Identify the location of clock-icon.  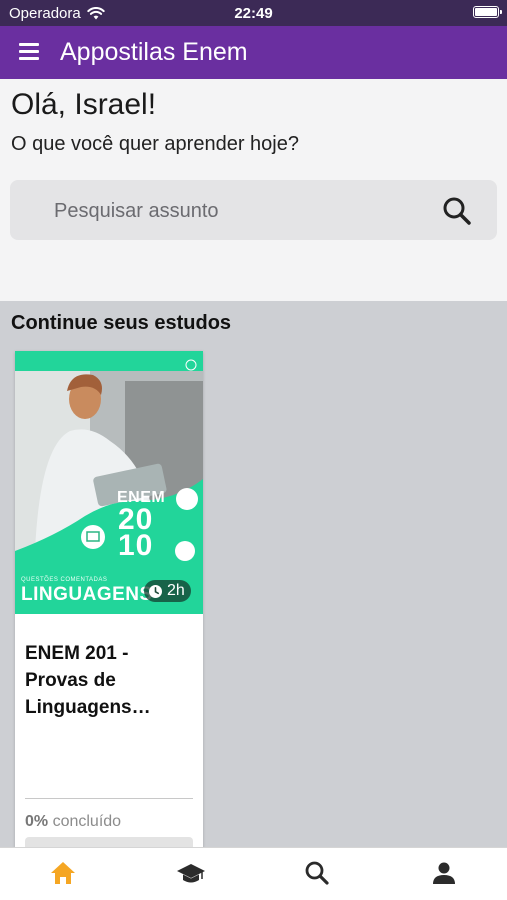
(155, 591).